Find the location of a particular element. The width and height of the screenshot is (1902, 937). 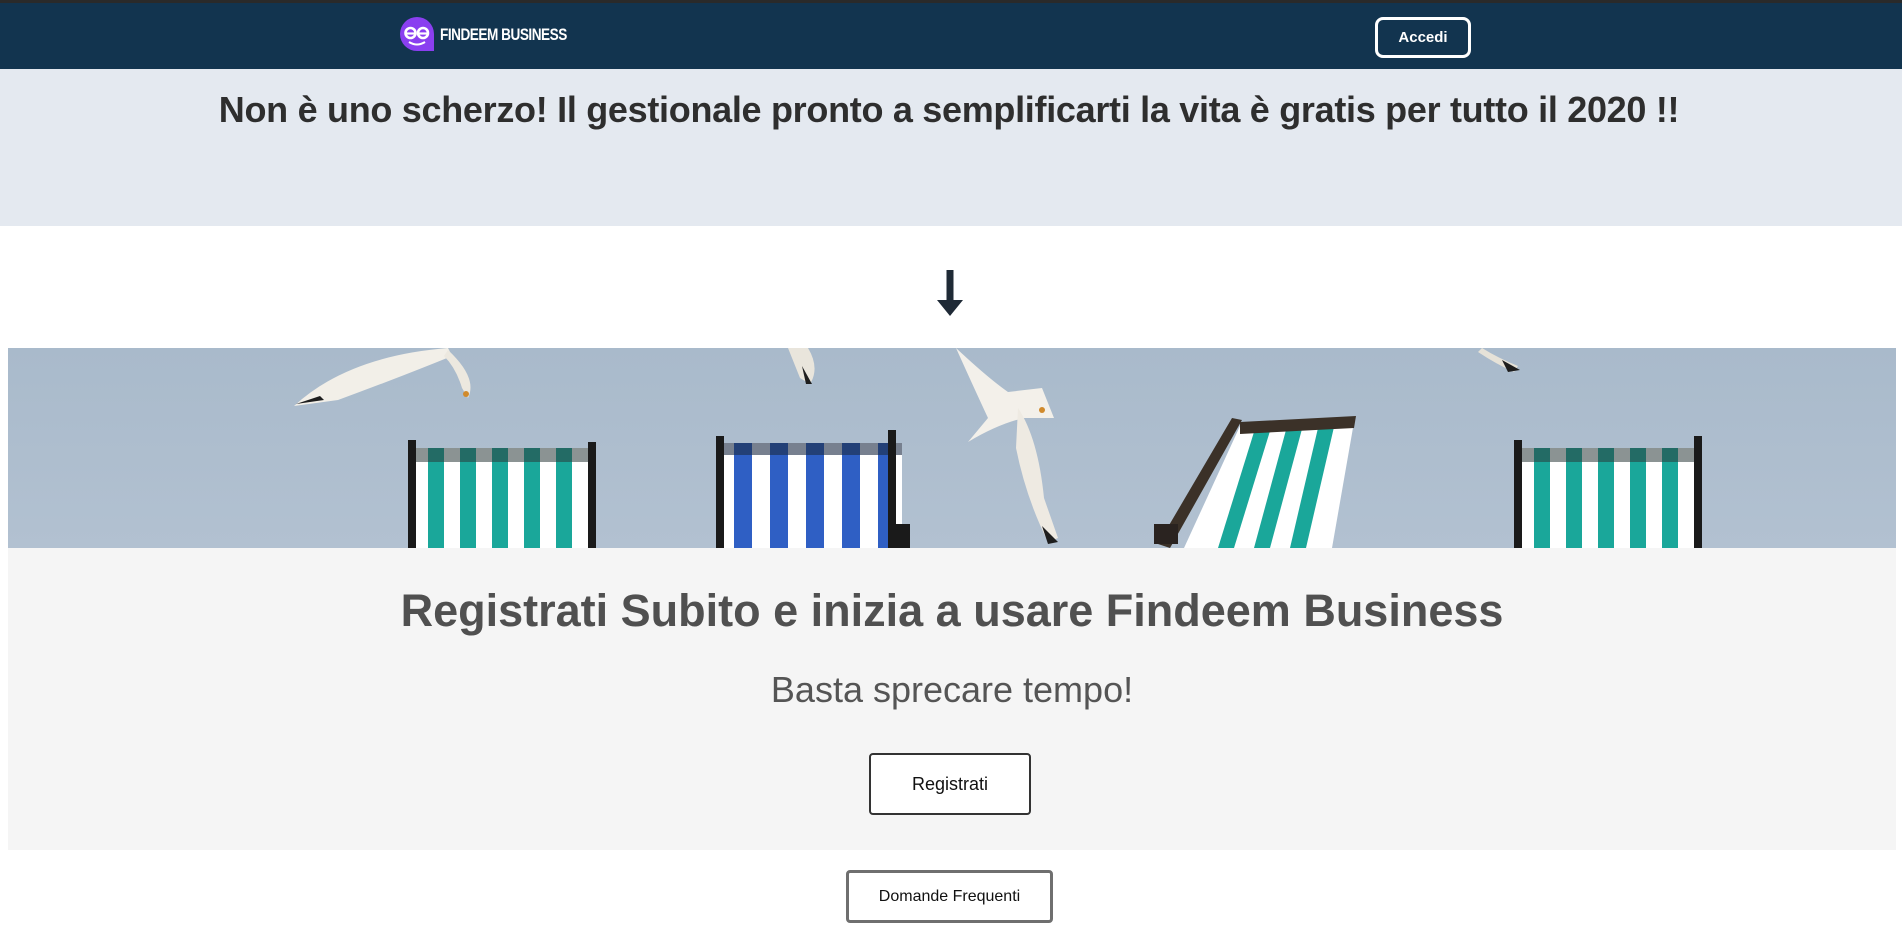

faq-button: Domande Frequenti is located at coordinates (949, 896).